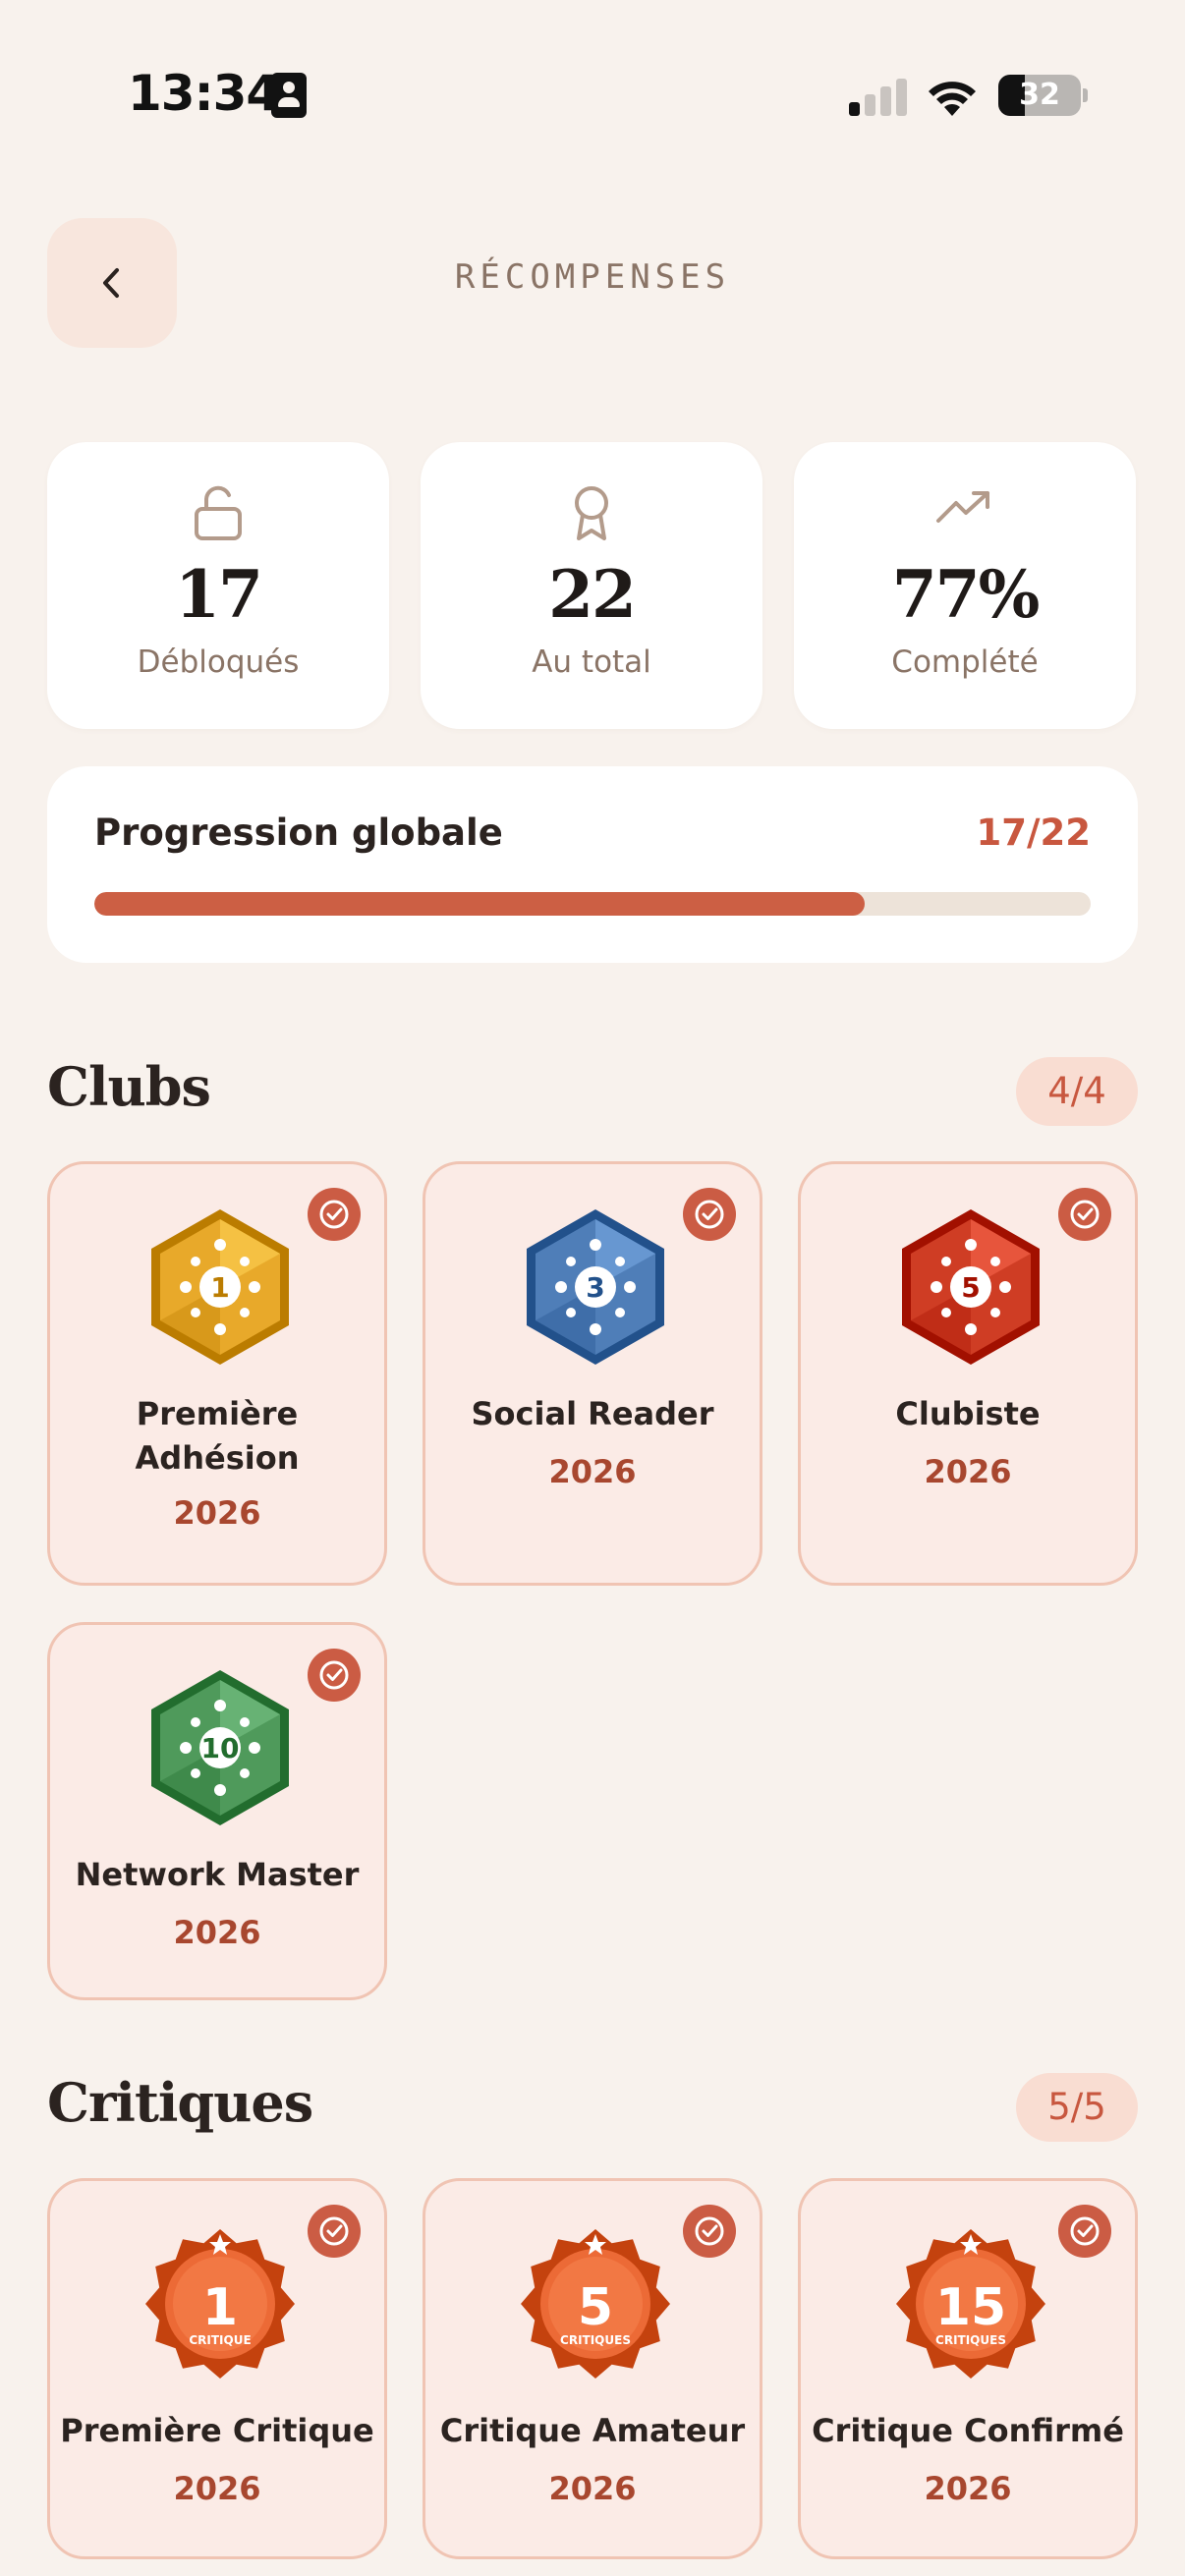 The image size is (1185, 2576). Describe the element at coordinates (879, 97) in the screenshot. I see `cellular-signal-icon` at that location.